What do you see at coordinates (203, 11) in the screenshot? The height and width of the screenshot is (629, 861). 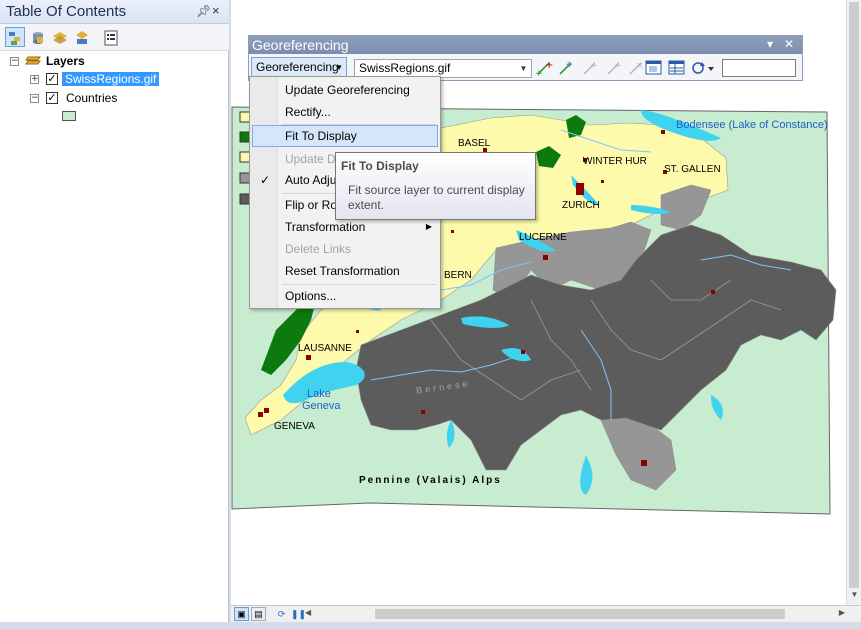 I see `pin-icon: 📌︎` at bounding box center [203, 11].